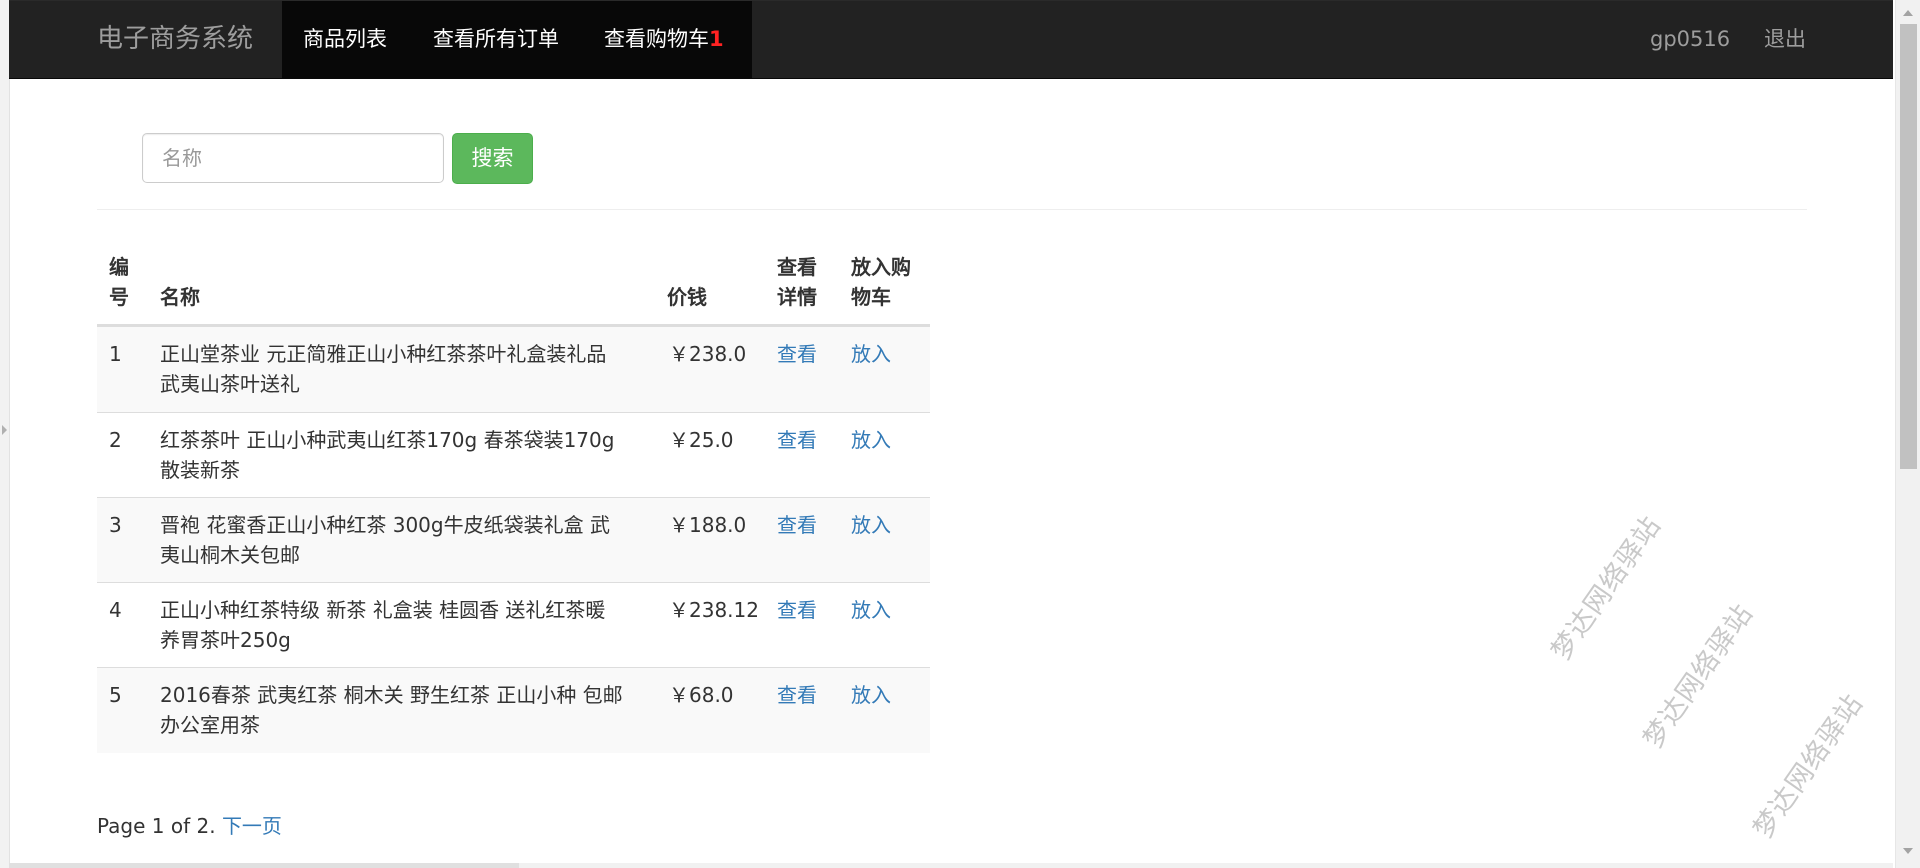 The image size is (1920, 868). I want to click on row-name-line1: 晋袍 花蜜香正山小种红茶 300g牛皮纸袋装礼盒 武, so click(385, 525).